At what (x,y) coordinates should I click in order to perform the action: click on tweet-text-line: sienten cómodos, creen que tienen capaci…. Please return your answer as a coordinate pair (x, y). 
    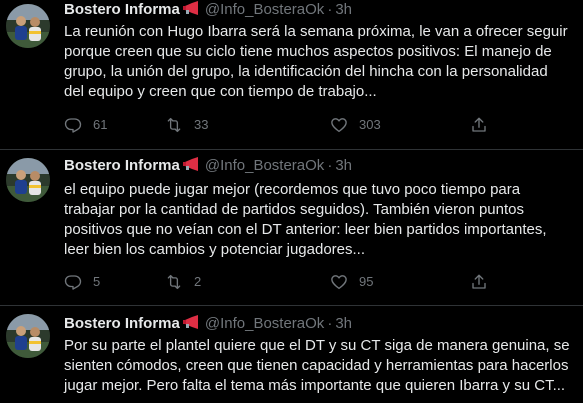
    Looking at the image, I should click on (316, 365).